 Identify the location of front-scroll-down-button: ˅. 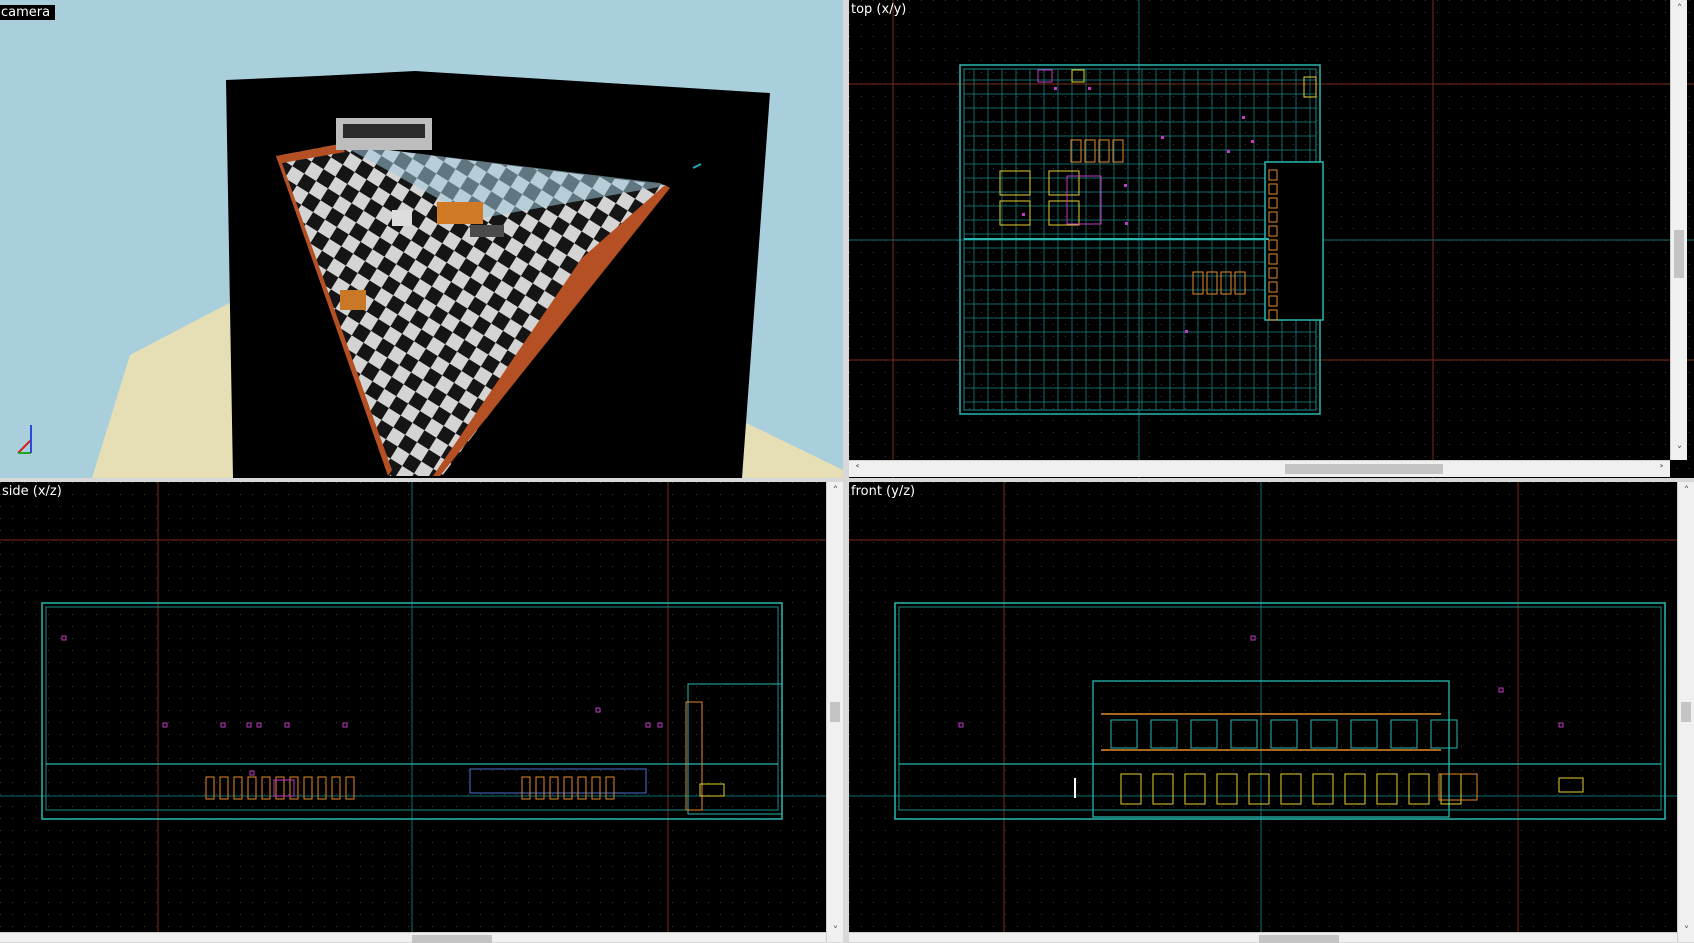
(1686, 930).